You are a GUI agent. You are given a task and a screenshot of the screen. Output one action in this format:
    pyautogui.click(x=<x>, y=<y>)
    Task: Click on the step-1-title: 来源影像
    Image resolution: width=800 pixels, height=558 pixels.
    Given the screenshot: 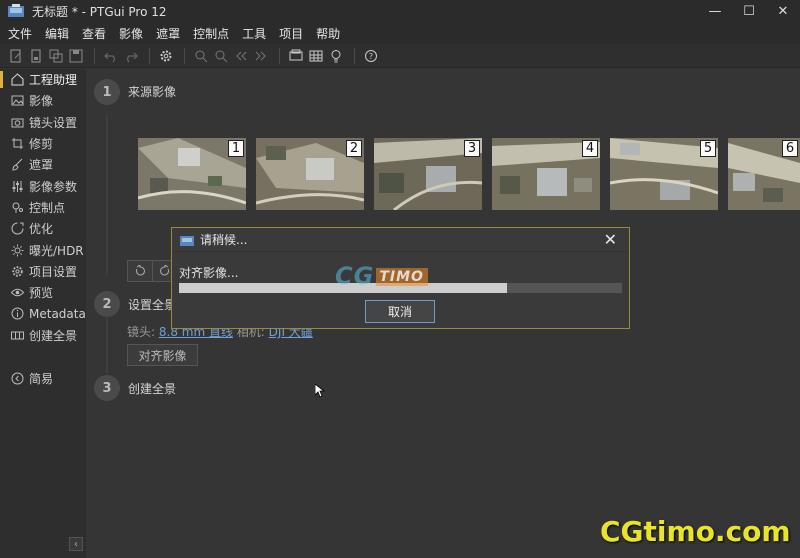 What is the action you would take?
    pyautogui.click(x=152, y=92)
    